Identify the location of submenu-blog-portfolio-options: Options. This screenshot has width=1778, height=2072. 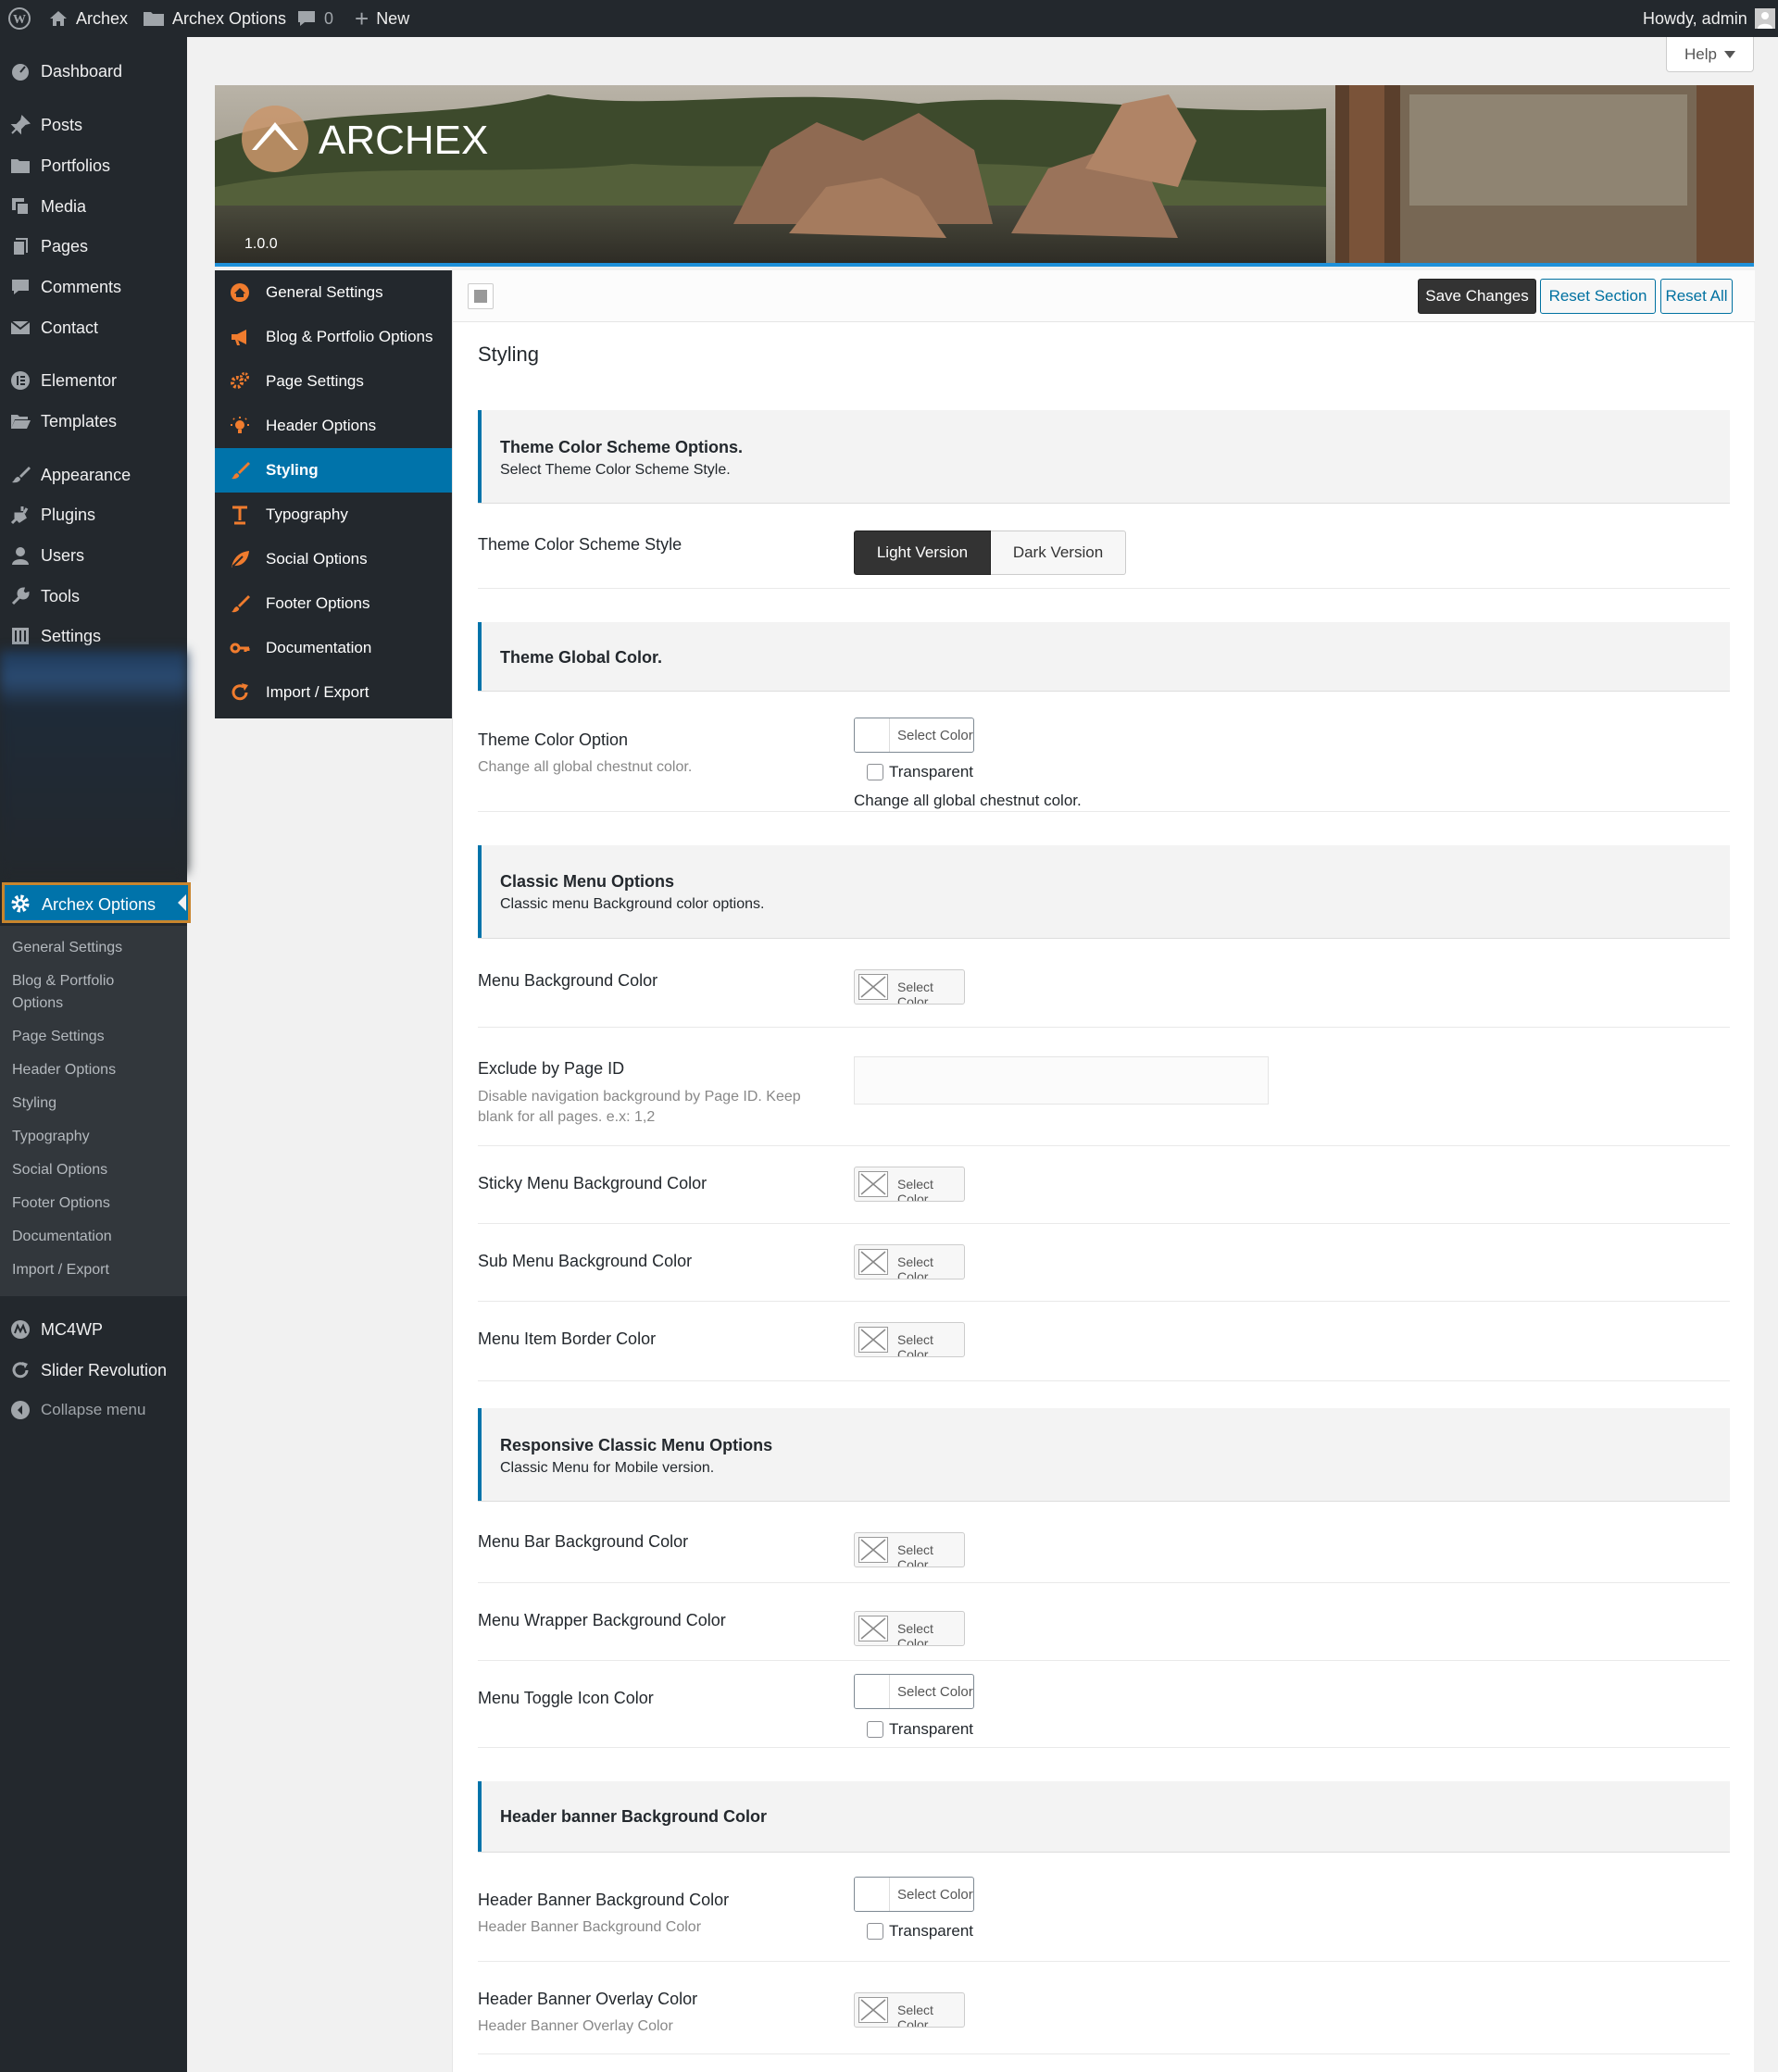
(37, 1003).